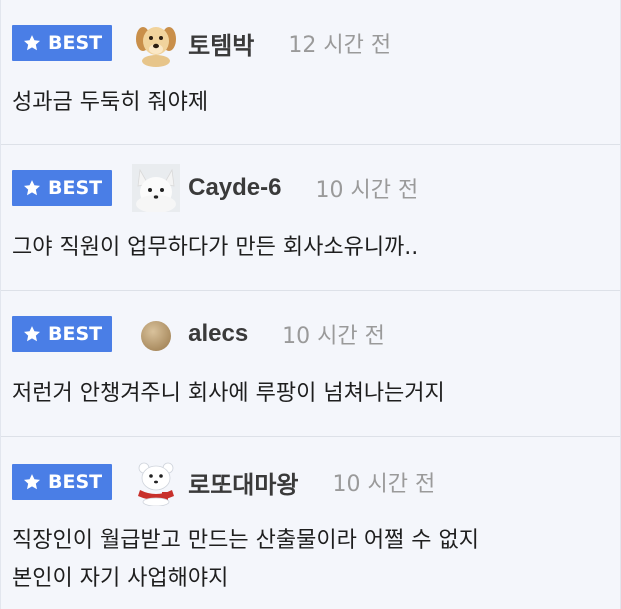 Image resolution: width=621 pixels, height=609 pixels. Describe the element at coordinates (215, 247) in the screenshot. I see `comment-line: 그야 직원이 업무하다가 만든 회사소유니까..` at that location.